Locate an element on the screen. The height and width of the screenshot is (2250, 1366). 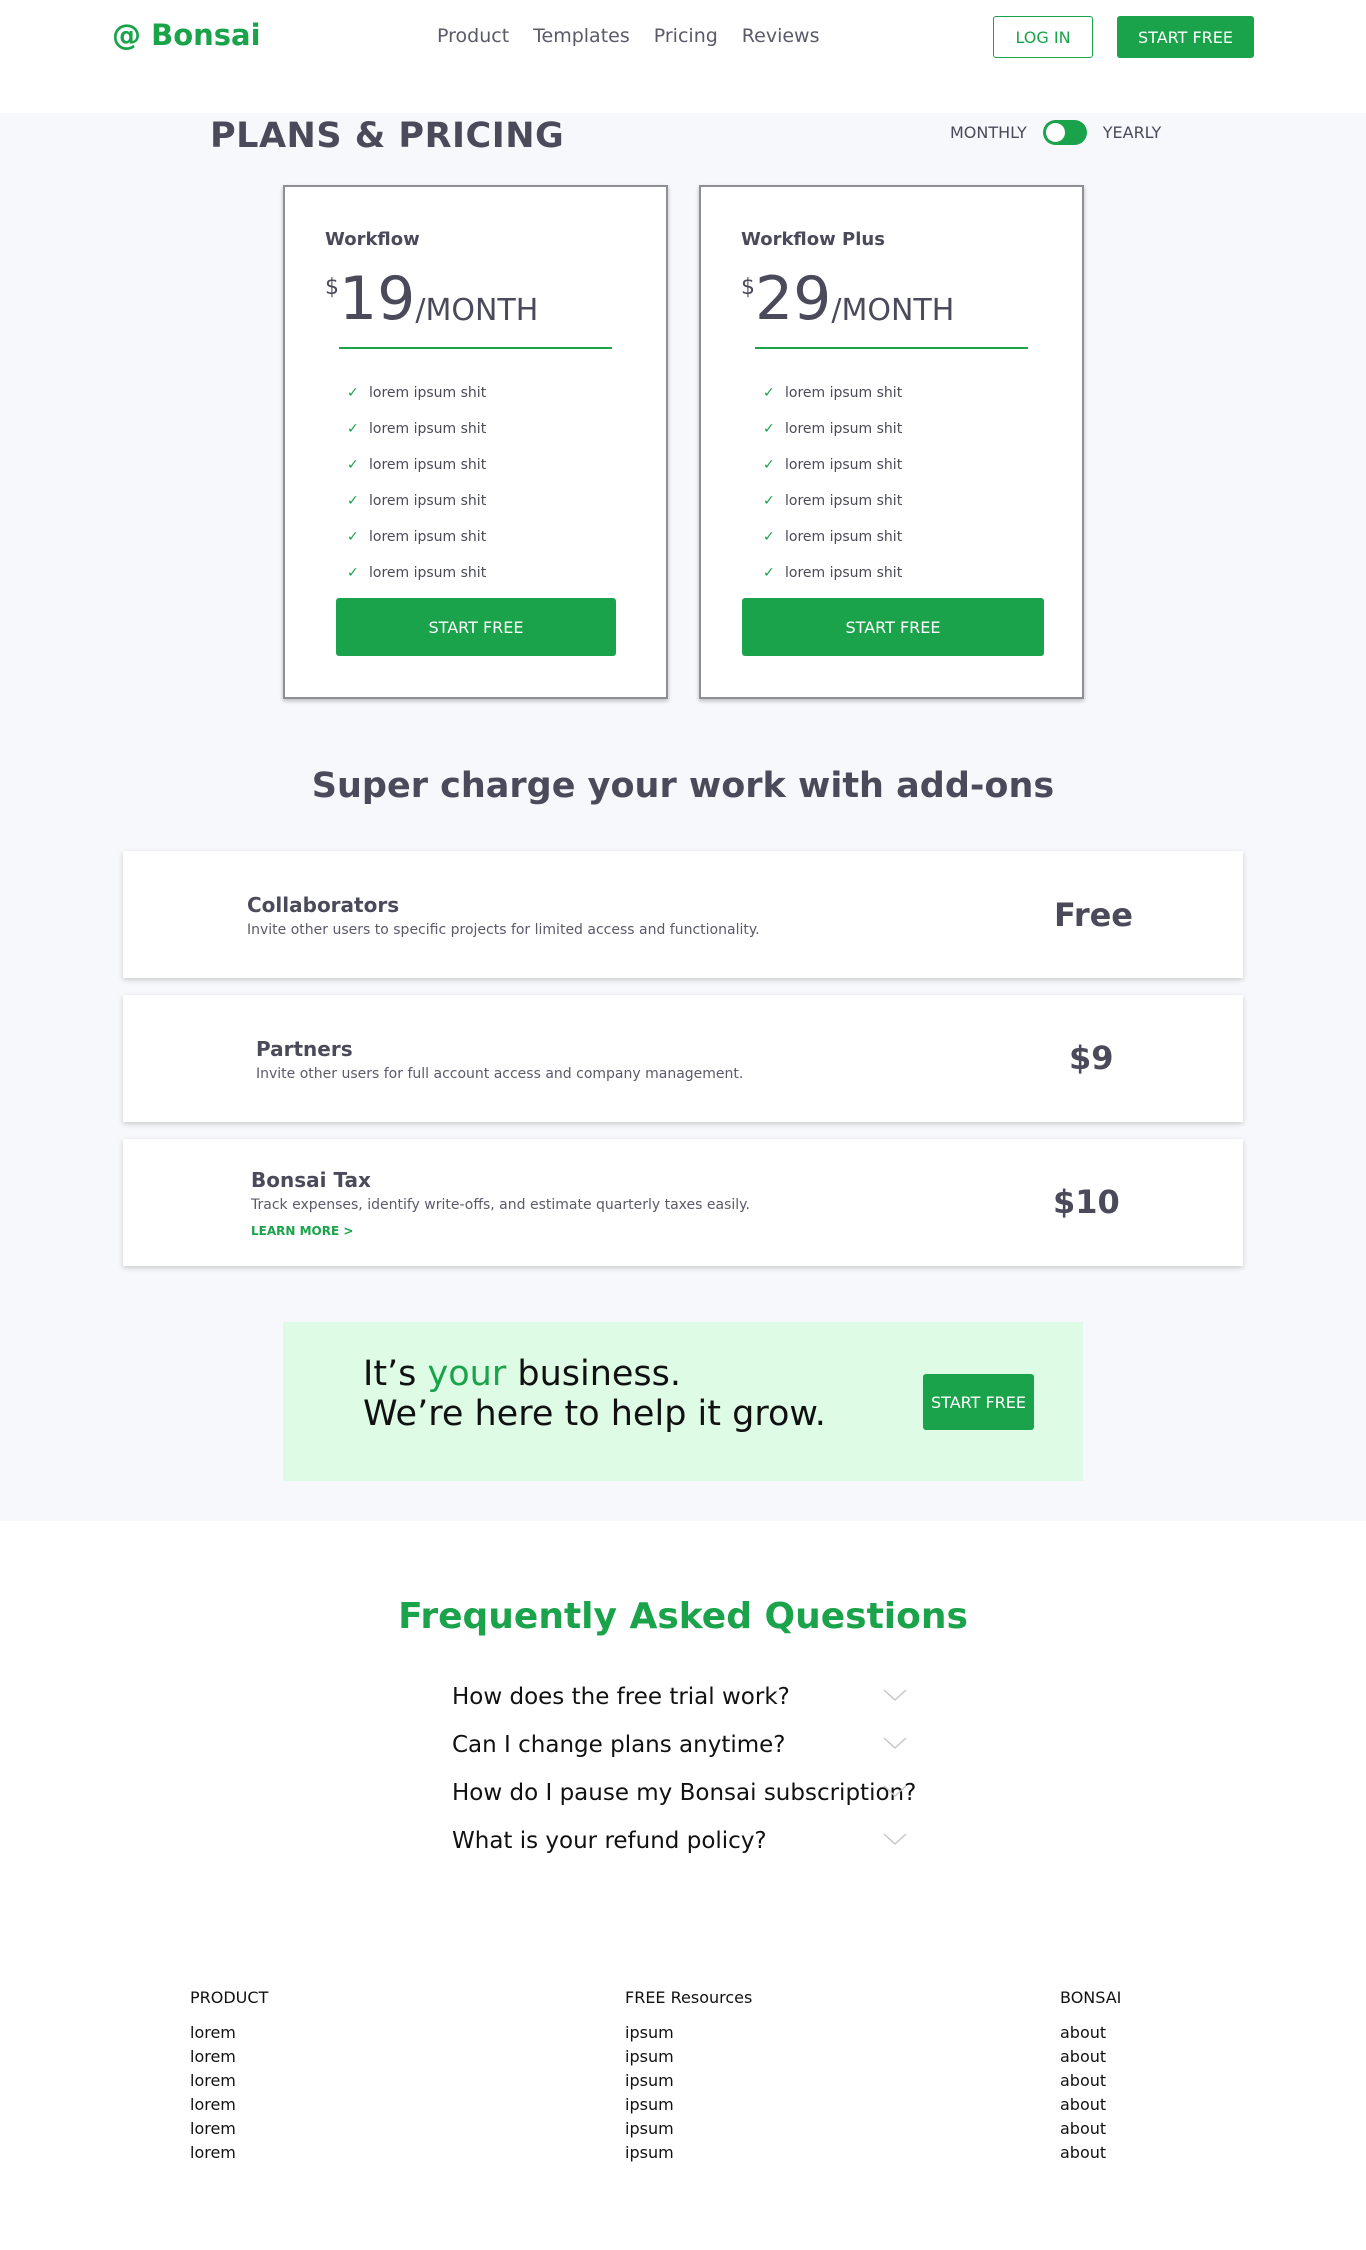
nav-pricing: Pricing is located at coordinates (686, 36).